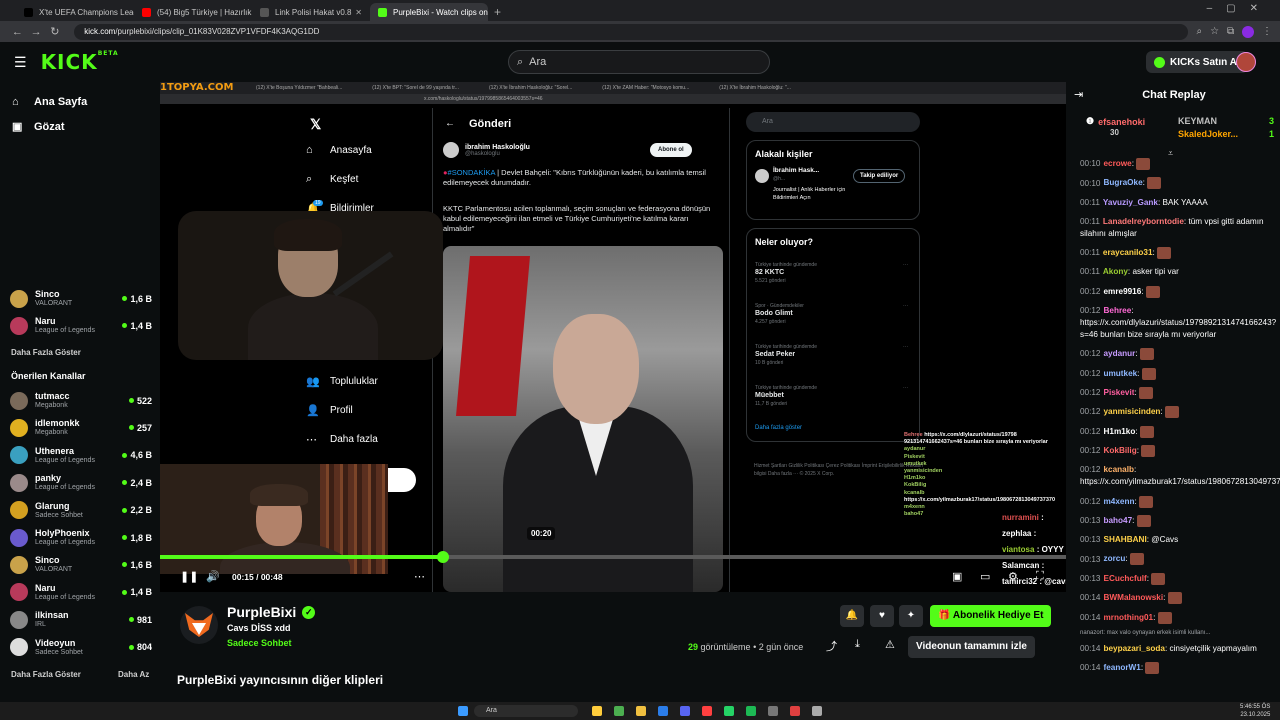 The image size is (1280, 720). I want to click on folder-icon, so click(641, 711).